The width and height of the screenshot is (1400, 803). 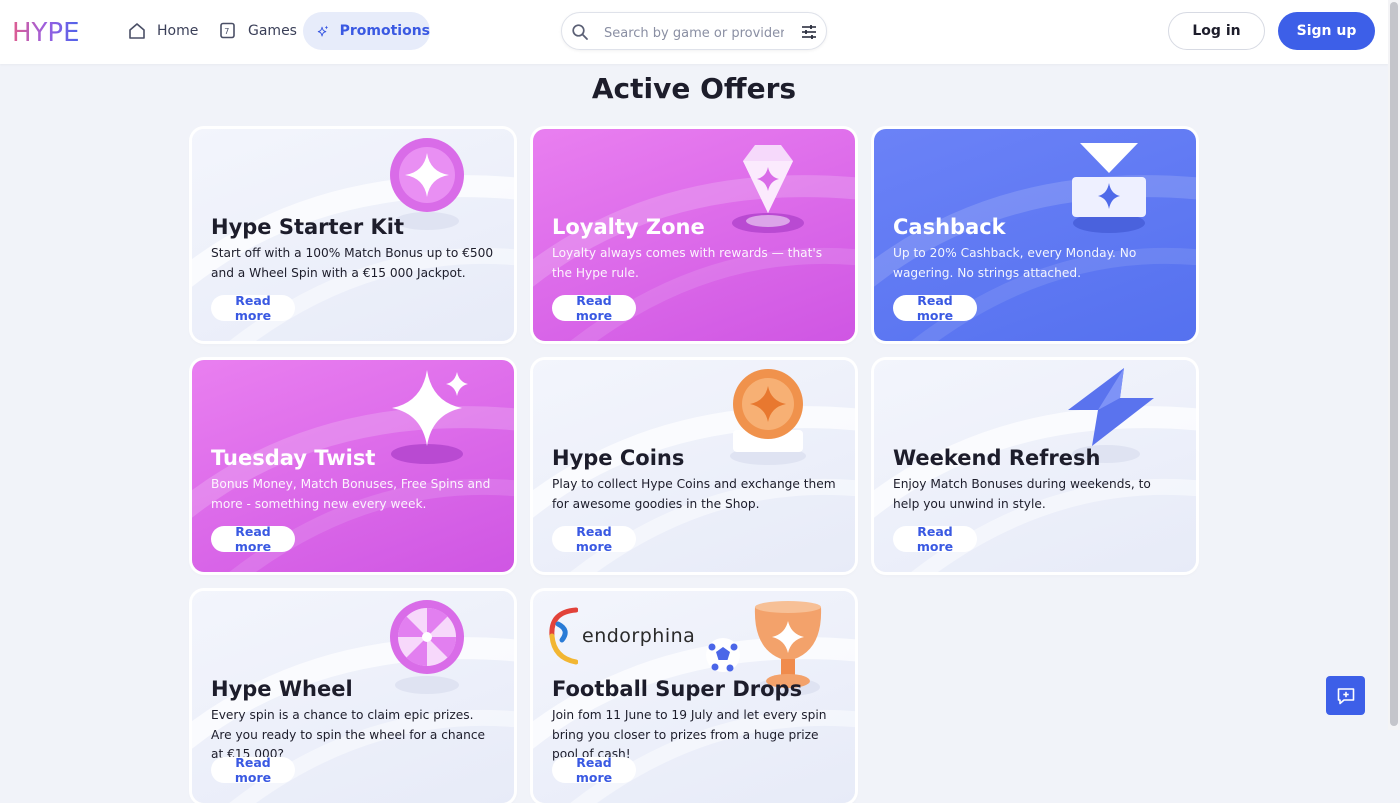 I want to click on signup-button: Sign up, so click(x=1326, y=31).